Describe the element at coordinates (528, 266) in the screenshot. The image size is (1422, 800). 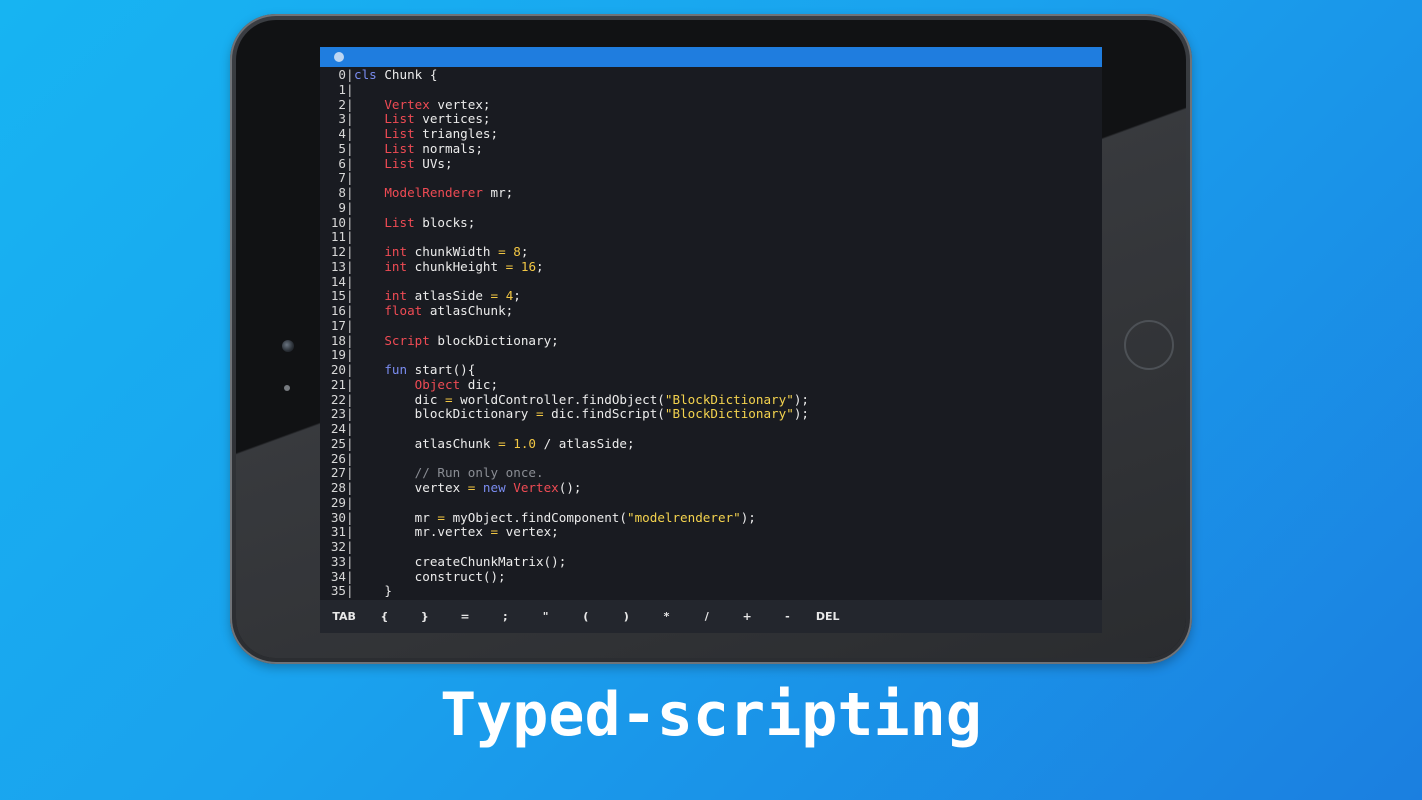
I see `code-token: 16` at that location.